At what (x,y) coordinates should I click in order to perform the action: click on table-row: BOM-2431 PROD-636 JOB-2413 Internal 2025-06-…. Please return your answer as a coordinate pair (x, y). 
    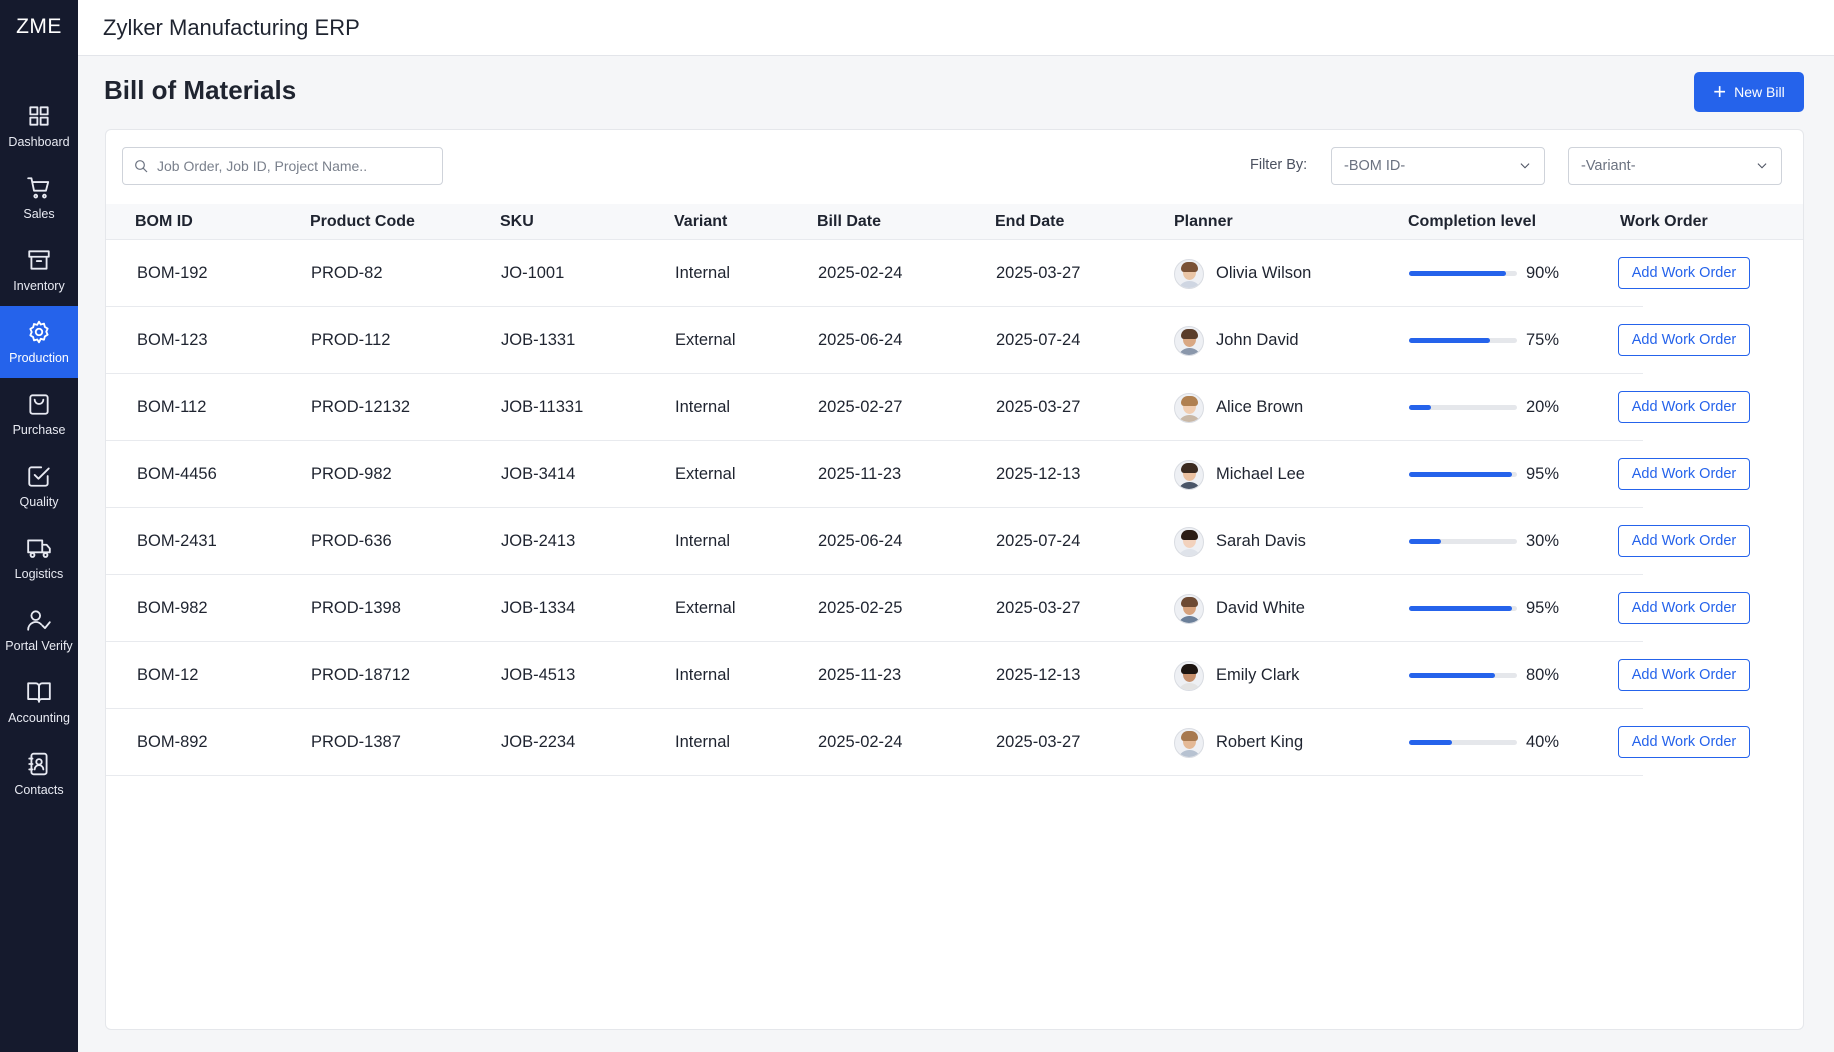
    Looking at the image, I should click on (928, 541).